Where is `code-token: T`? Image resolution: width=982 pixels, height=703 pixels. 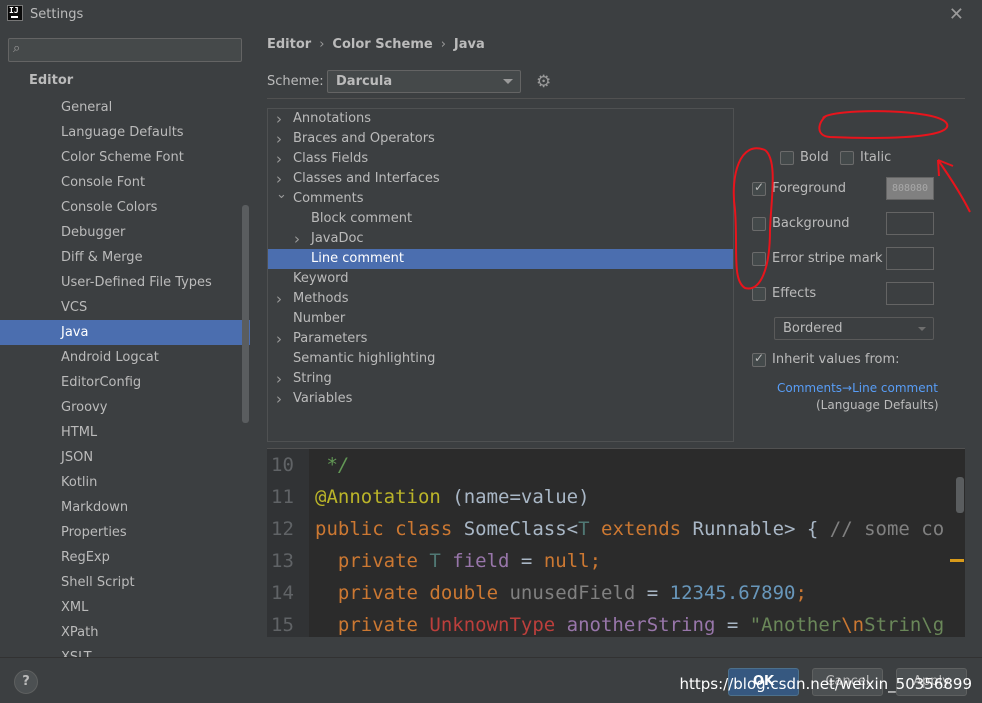
code-token: T is located at coordinates (589, 529).